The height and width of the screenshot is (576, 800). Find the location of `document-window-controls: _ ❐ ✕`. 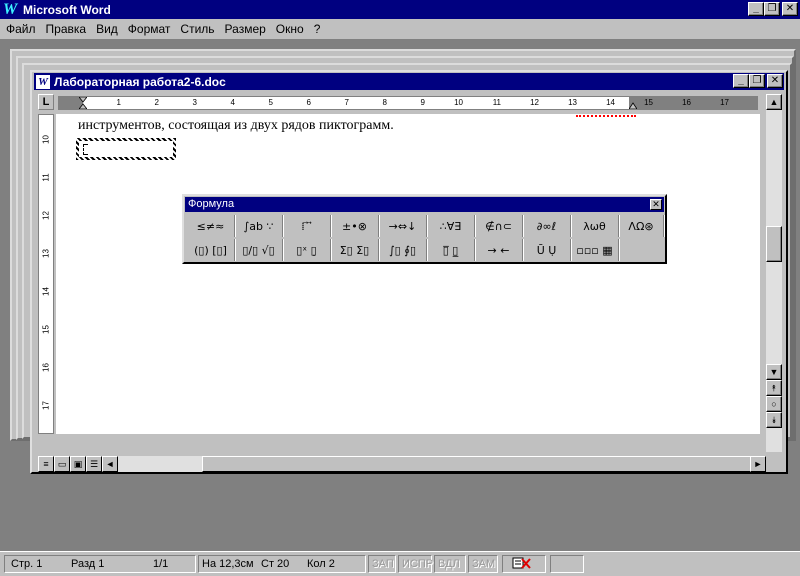

document-window-controls: _ ❐ ✕ is located at coordinates (758, 81).